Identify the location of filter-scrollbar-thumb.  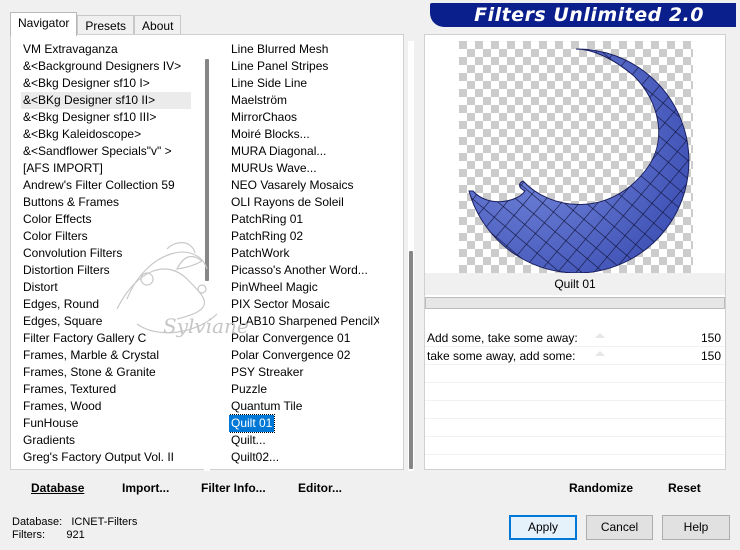
(411, 360).